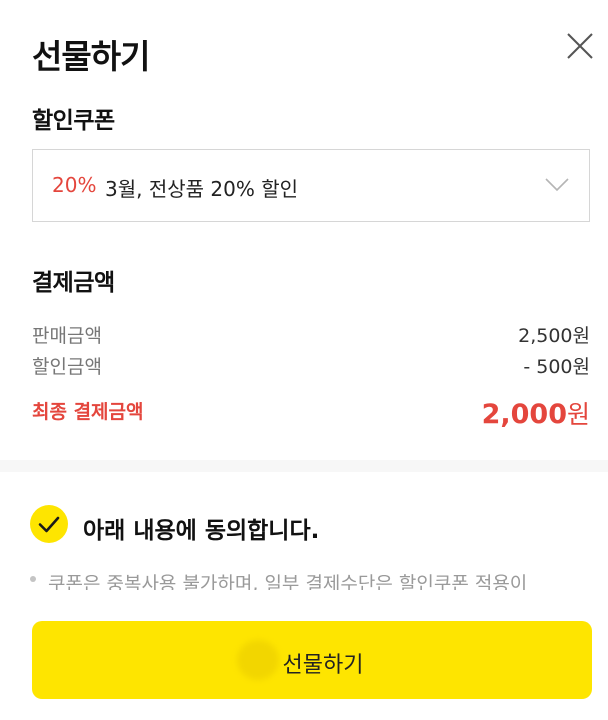 The width and height of the screenshot is (608, 720). What do you see at coordinates (67, 367) in the screenshot?
I see `discount-label: 할인금액` at bounding box center [67, 367].